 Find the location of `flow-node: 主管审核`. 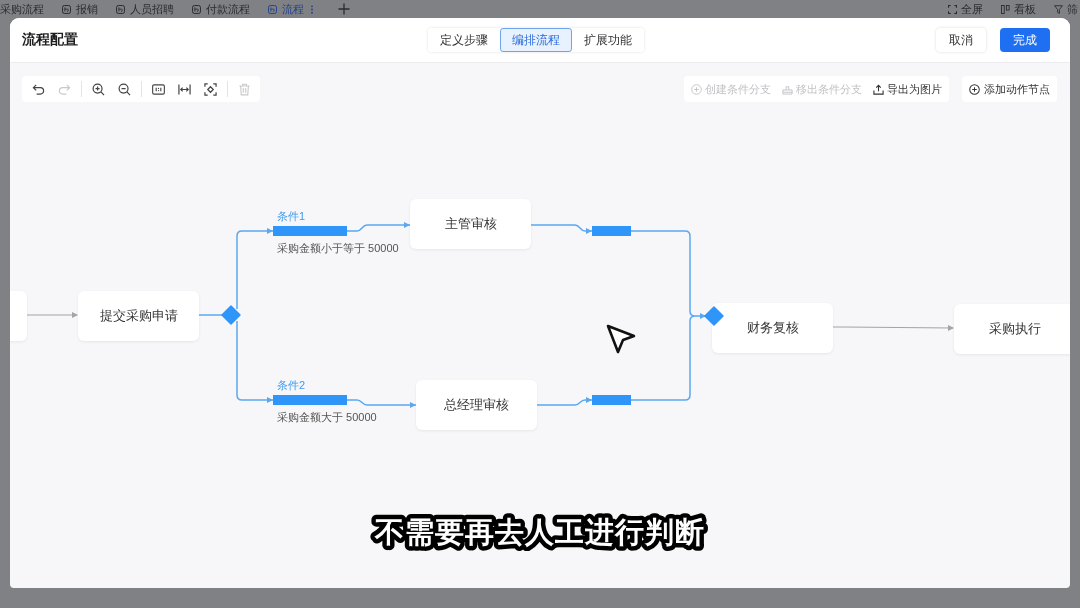

flow-node: 主管审核 is located at coordinates (470, 224).